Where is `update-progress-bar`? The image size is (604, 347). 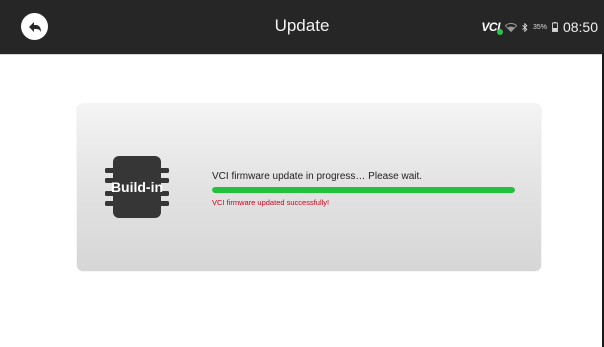
update-progress-bar is located at coordinates (363, 190).